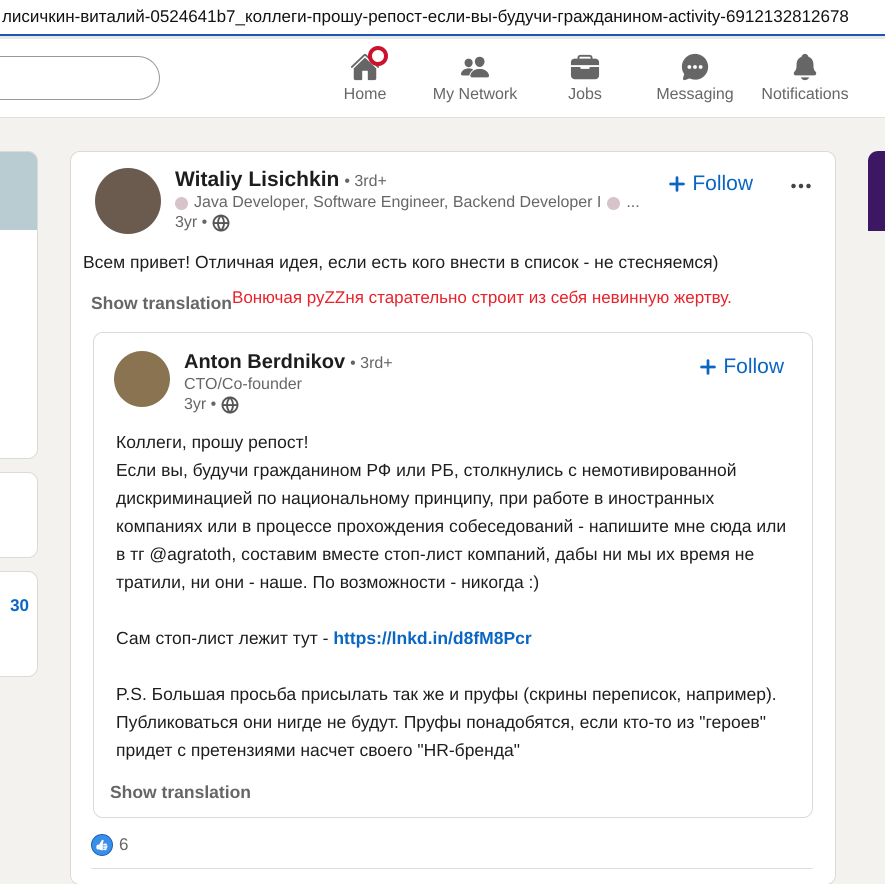 This screenshot has width=885, height=884. What do you see at coordinates (482, 298) in the screenshot?
I see `overlay-note: Вонючая руZZня старательно строит из себя невинную жертву.` at bounding box center [482, 298].